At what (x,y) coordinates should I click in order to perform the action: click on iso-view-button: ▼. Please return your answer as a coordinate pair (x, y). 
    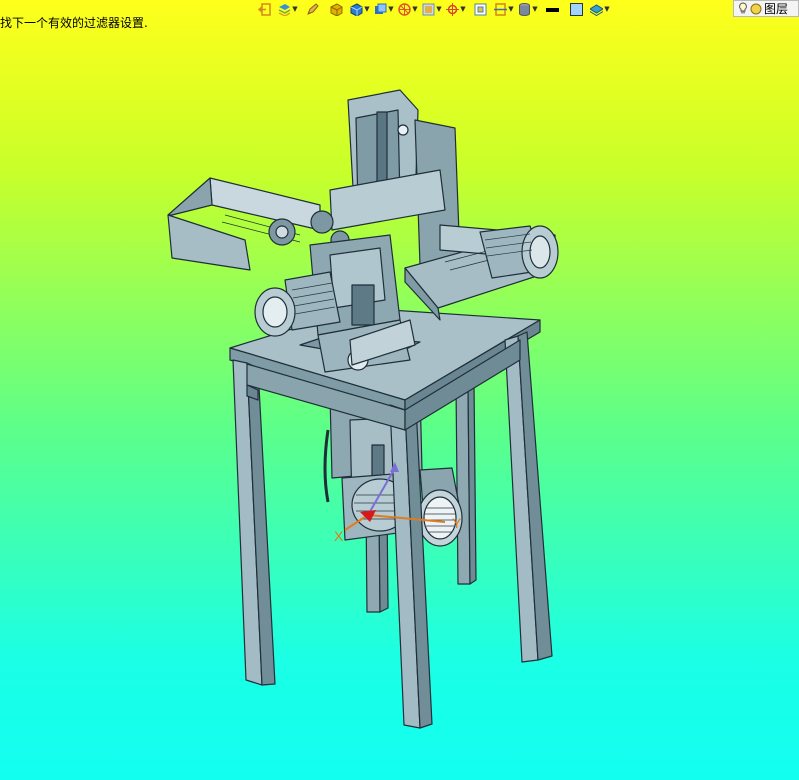
    Looking at the image, I should click on (360, 9).